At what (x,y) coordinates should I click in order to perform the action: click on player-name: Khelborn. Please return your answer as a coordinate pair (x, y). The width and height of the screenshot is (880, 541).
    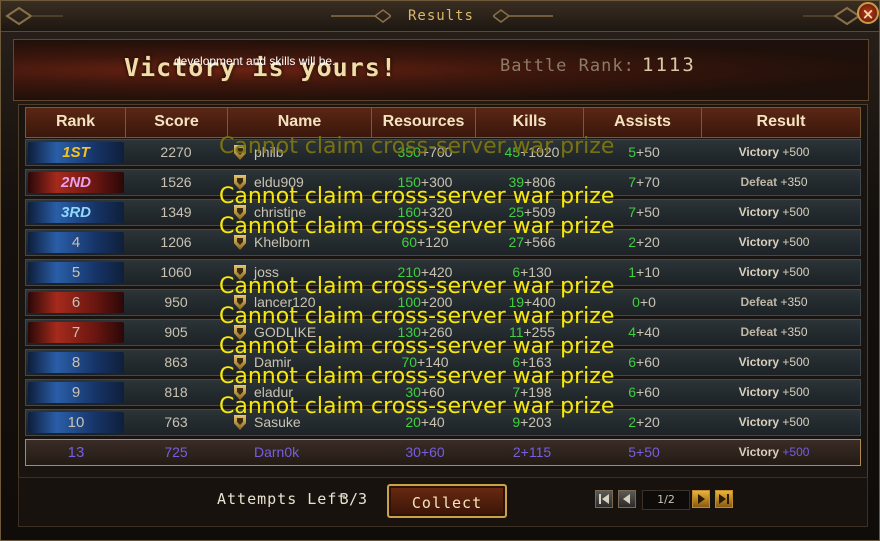
    Looking at the image, I should click on (282, 242).